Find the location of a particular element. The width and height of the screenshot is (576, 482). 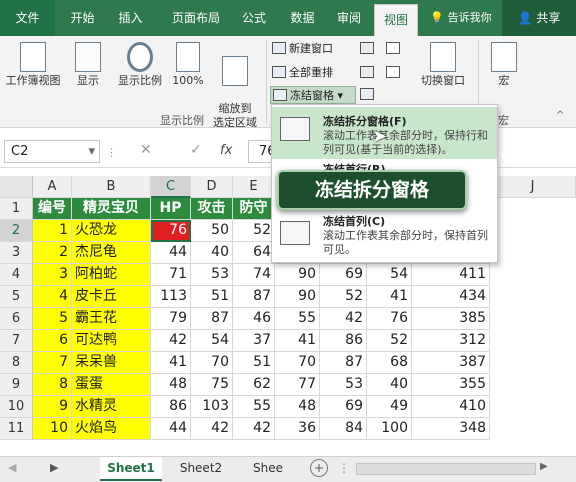

split-icon is located at coordinates (367, 48).